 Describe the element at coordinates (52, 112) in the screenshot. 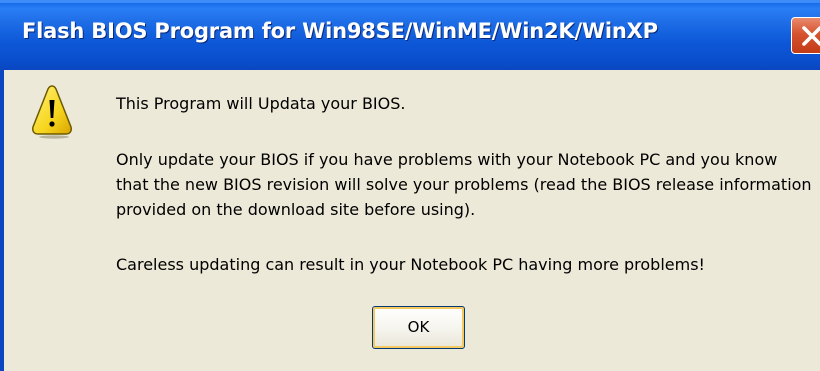

I see `warning-icon` at that location.